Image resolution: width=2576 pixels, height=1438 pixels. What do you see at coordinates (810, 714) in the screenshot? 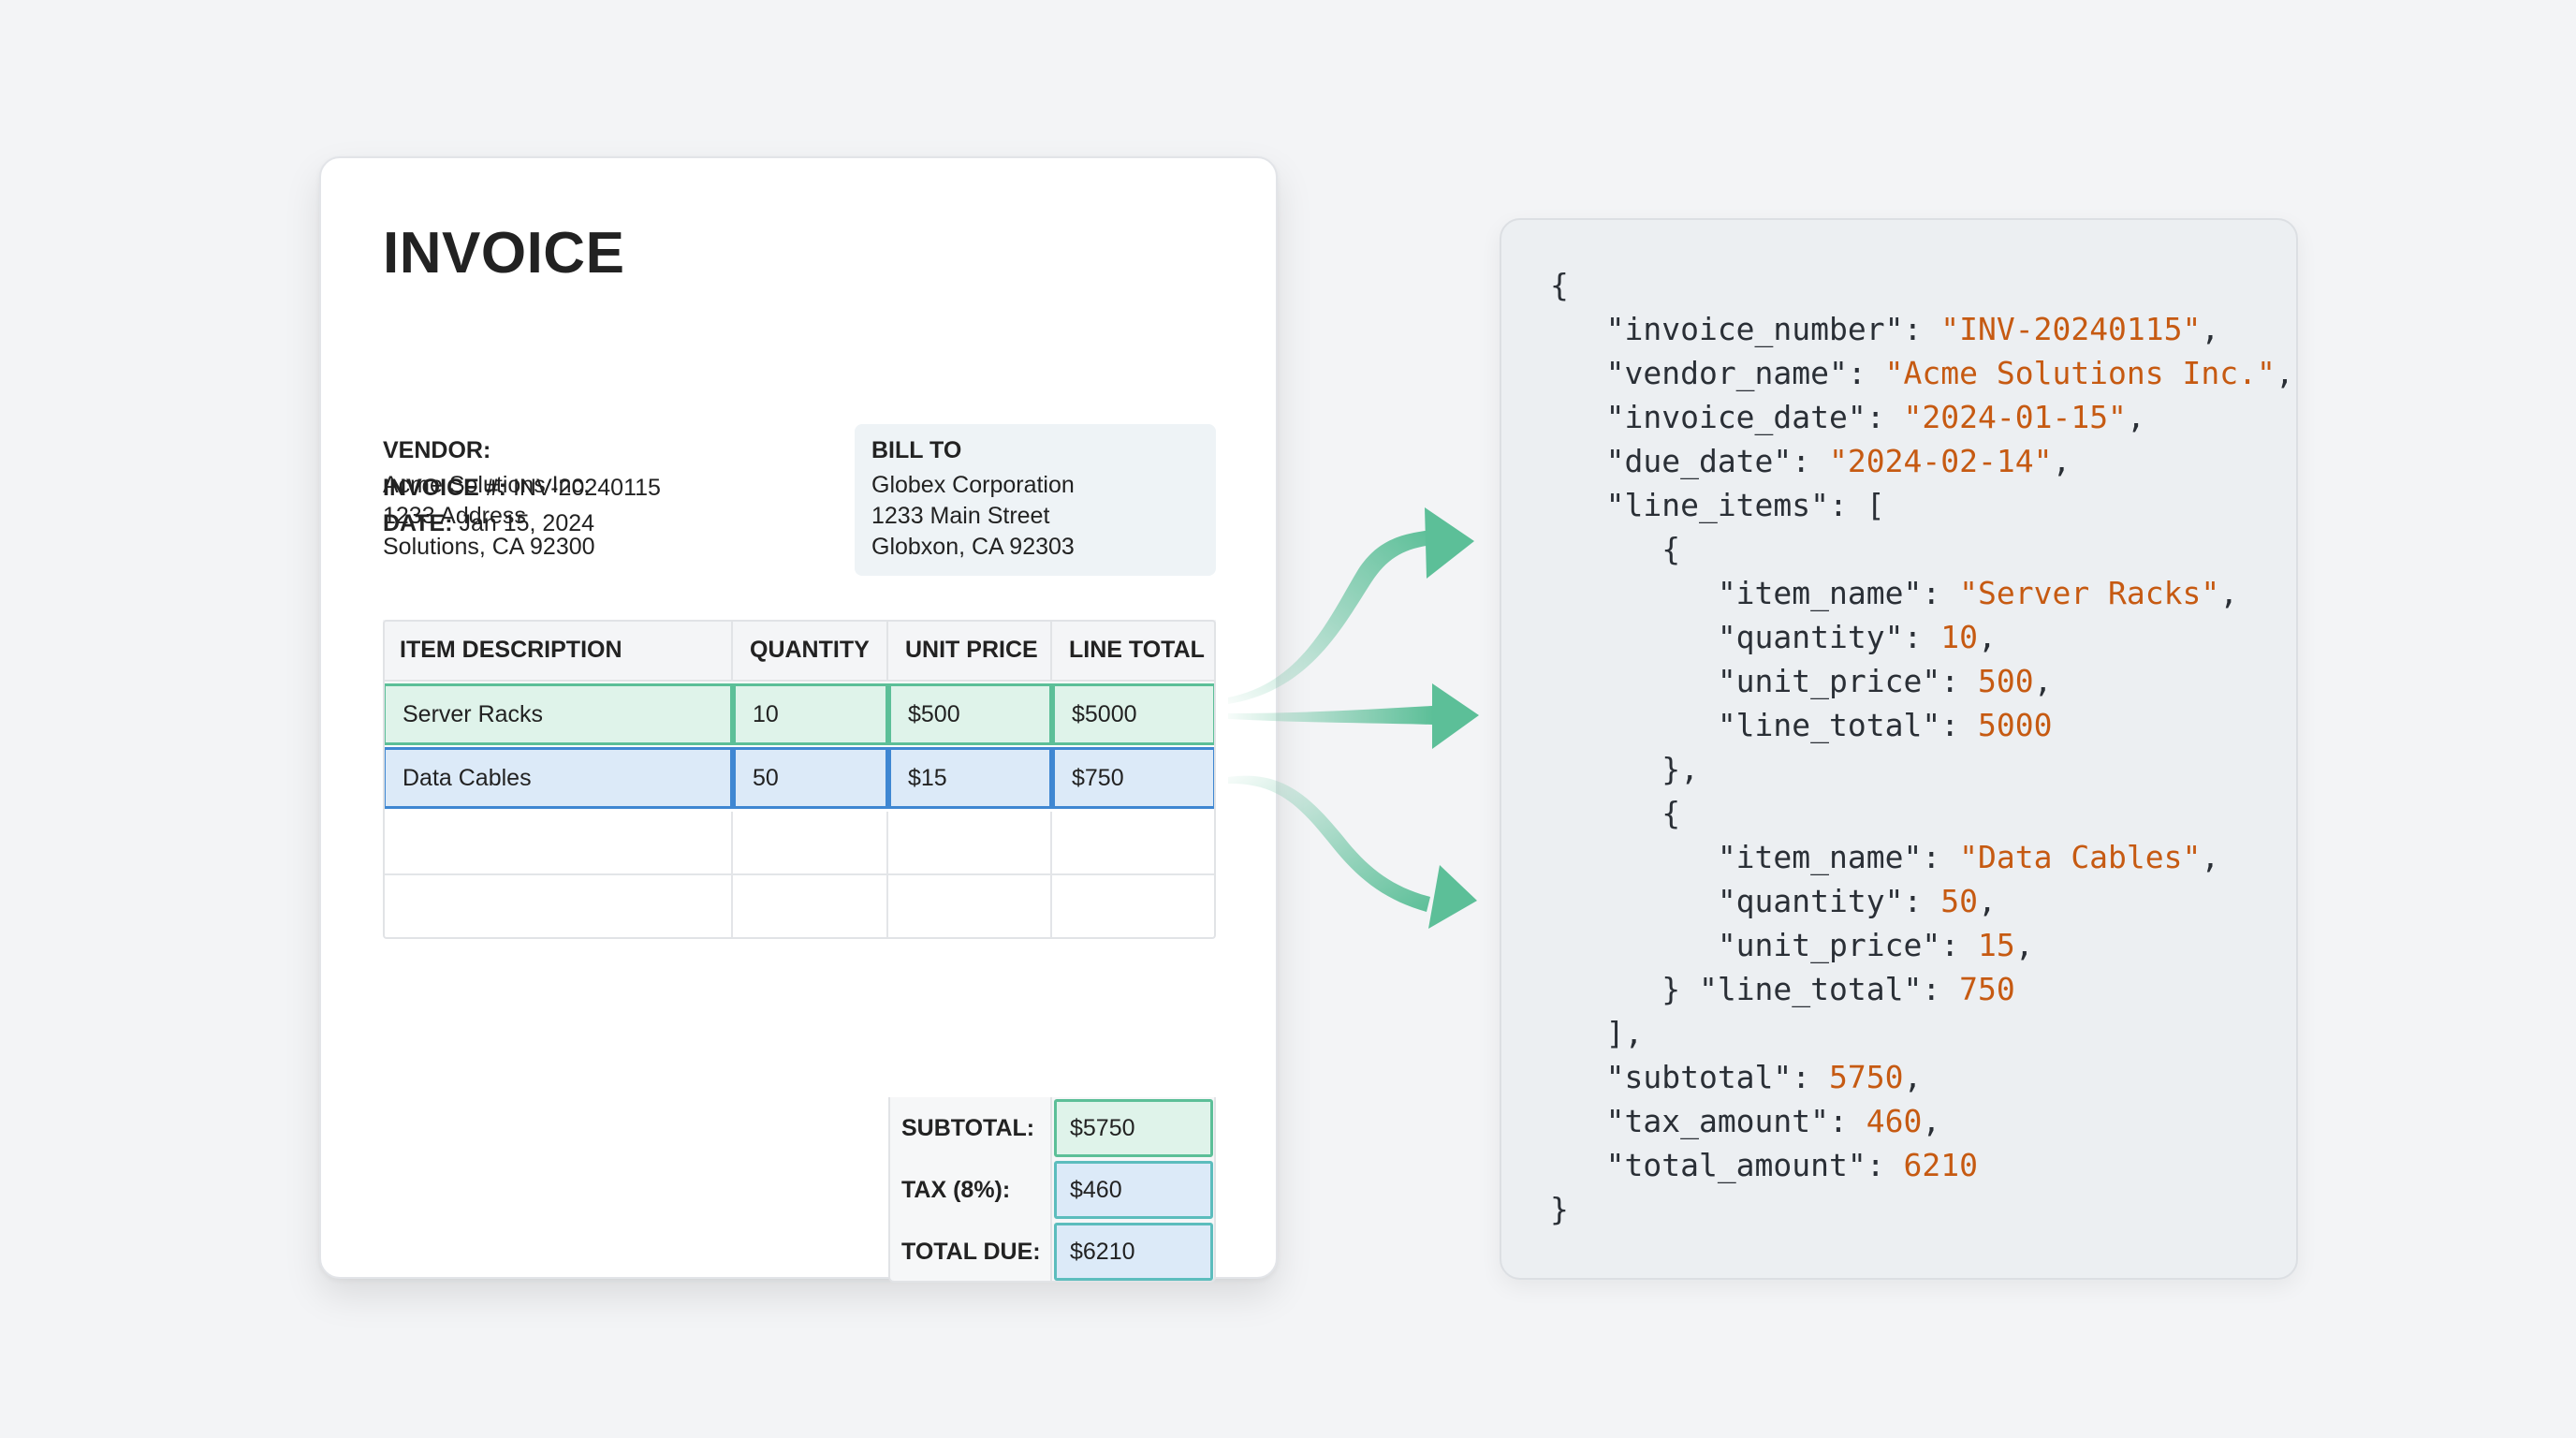
I see `table-cell: 10` at bounding box center [810, 714].